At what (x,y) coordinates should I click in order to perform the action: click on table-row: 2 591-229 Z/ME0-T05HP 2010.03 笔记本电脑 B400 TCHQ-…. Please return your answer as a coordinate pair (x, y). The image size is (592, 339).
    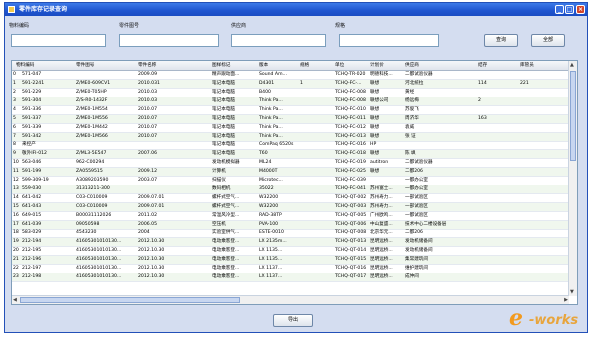
    Looking at the image, I should click on (290, 93).